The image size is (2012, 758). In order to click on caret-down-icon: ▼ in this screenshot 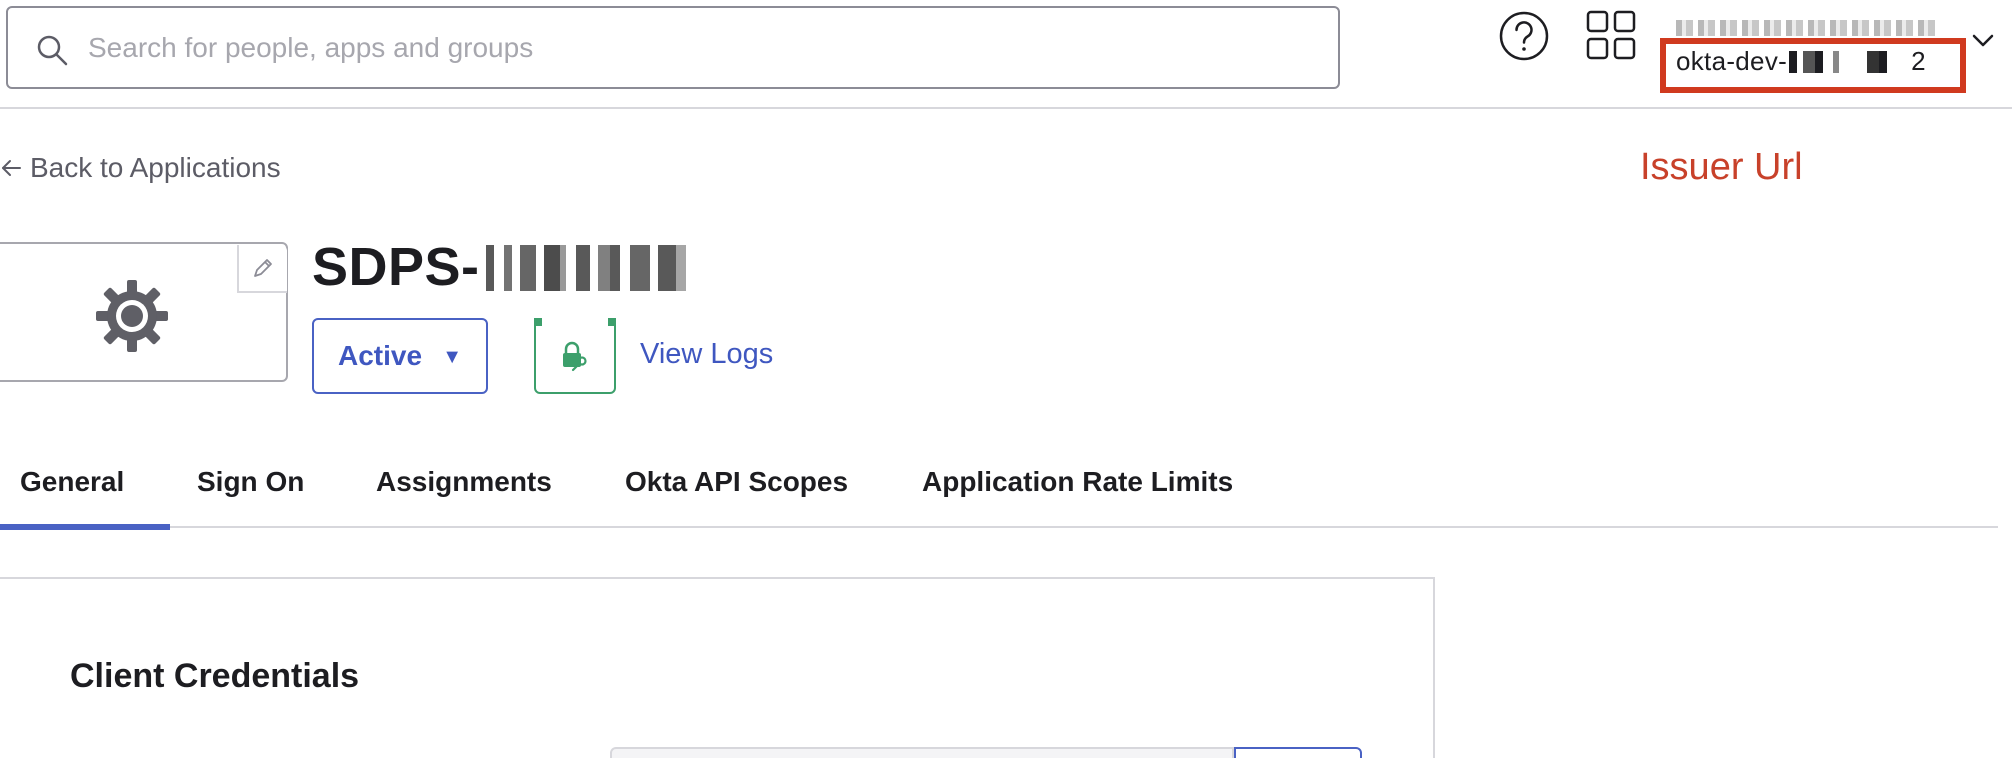, I will do `click(452, 357)`.